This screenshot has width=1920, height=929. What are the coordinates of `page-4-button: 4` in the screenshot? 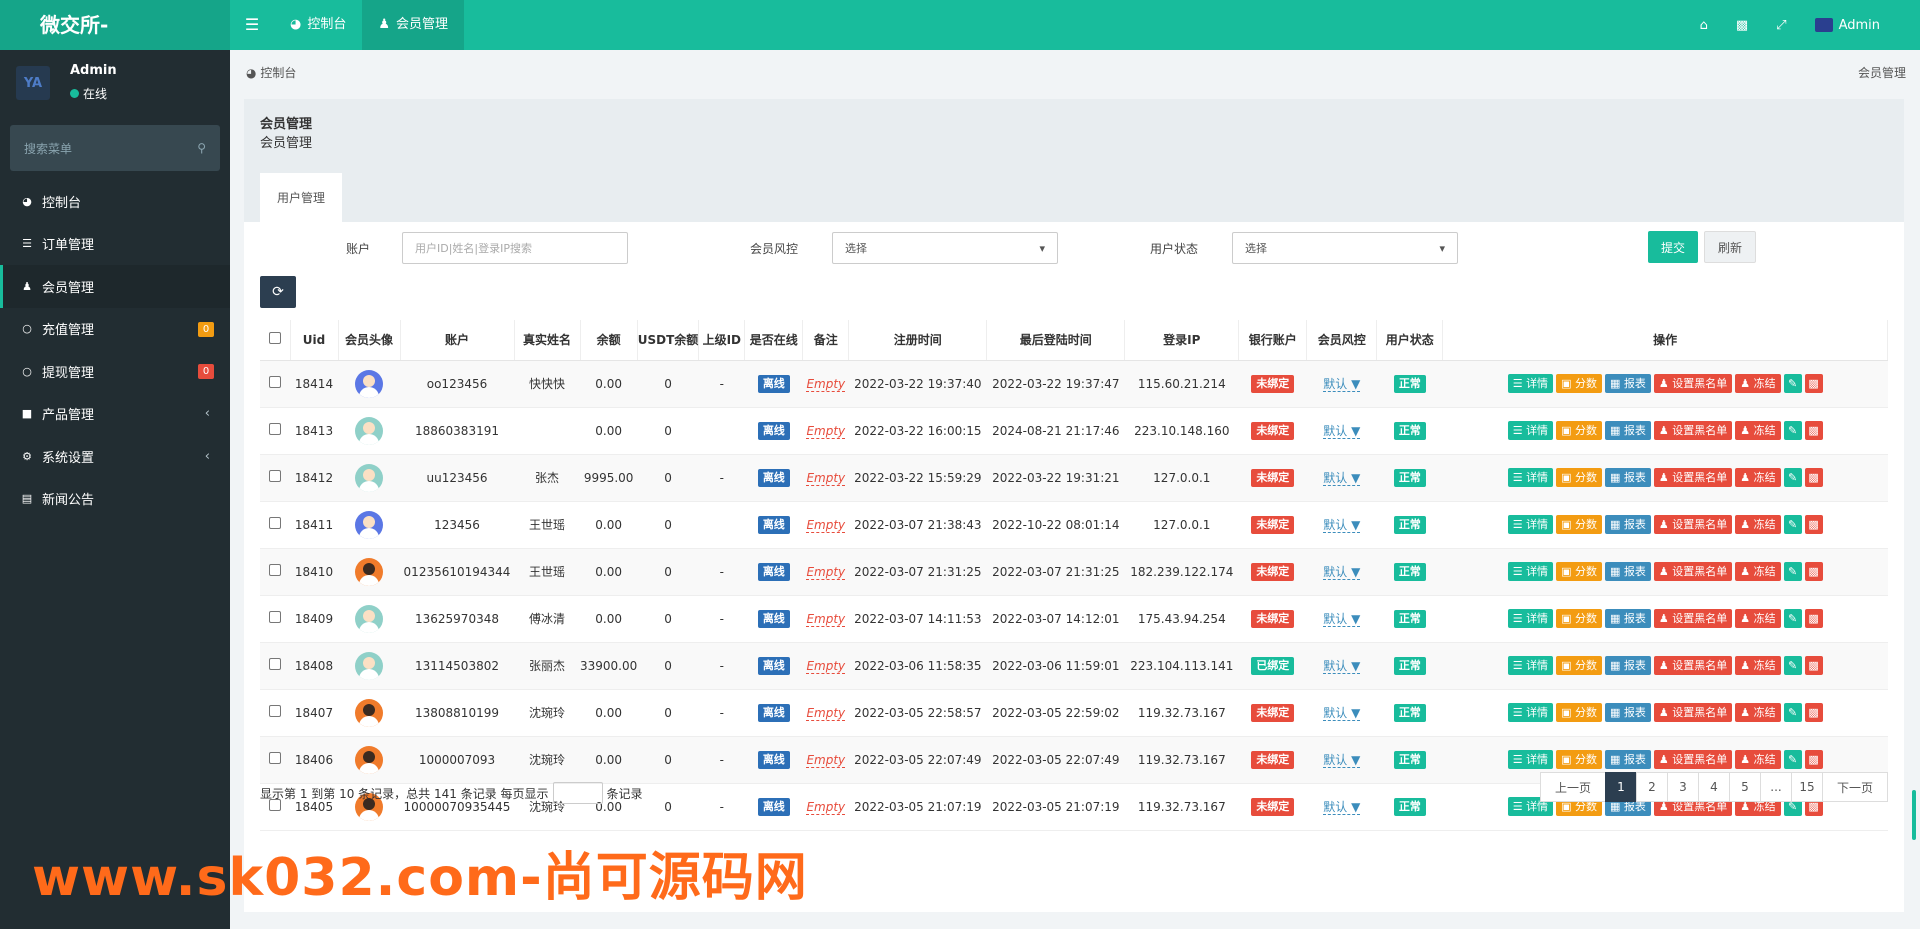 It's located at (1714, 787).